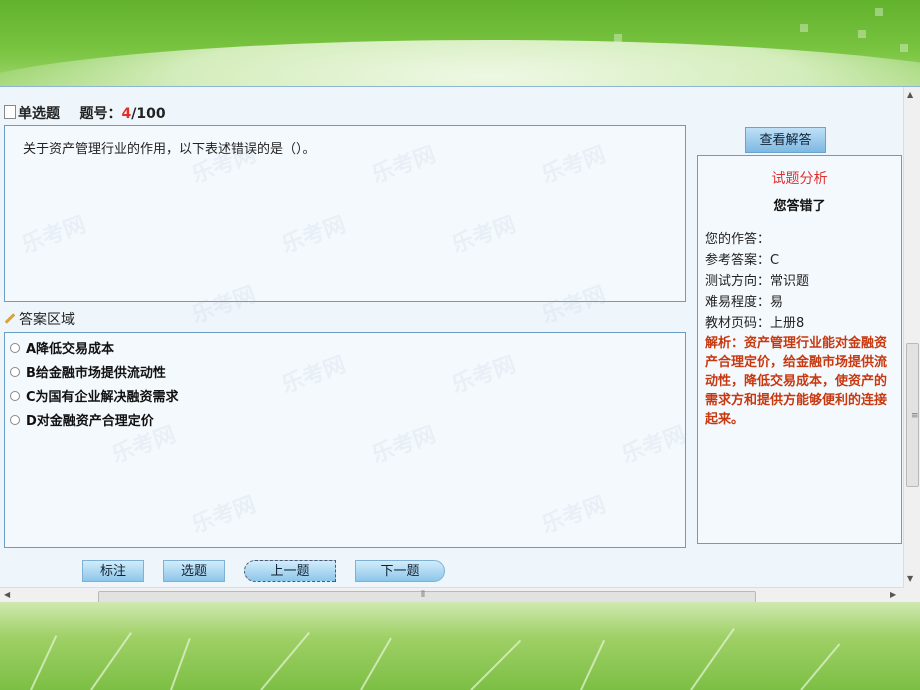 This screenshot has height=690, width=920. Describe the element at coordinates (755, 323) in the screenshot. I see `textbook-page: 教材页码：上册8` at that location.